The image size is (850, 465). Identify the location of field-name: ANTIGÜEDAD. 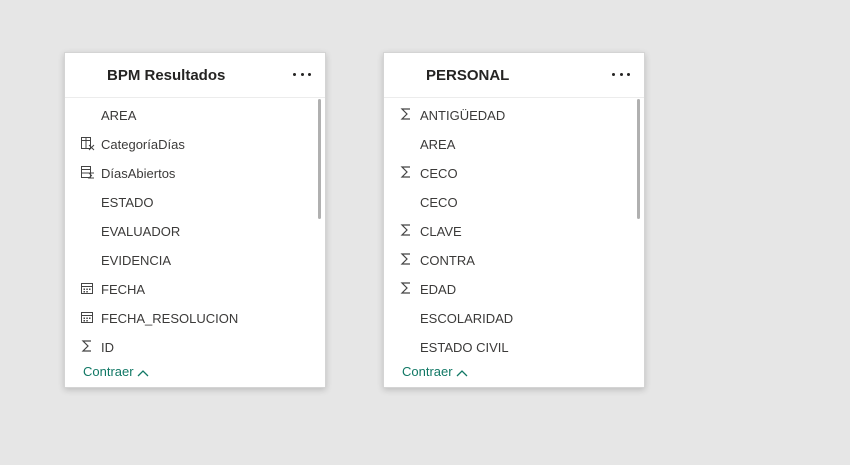
(463, 115).